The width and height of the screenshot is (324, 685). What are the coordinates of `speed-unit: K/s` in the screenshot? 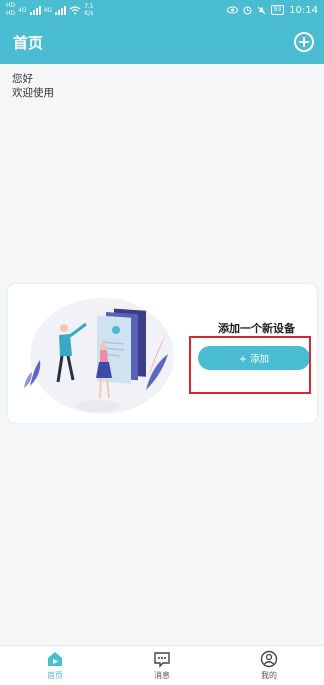 It's located at (89, 13).